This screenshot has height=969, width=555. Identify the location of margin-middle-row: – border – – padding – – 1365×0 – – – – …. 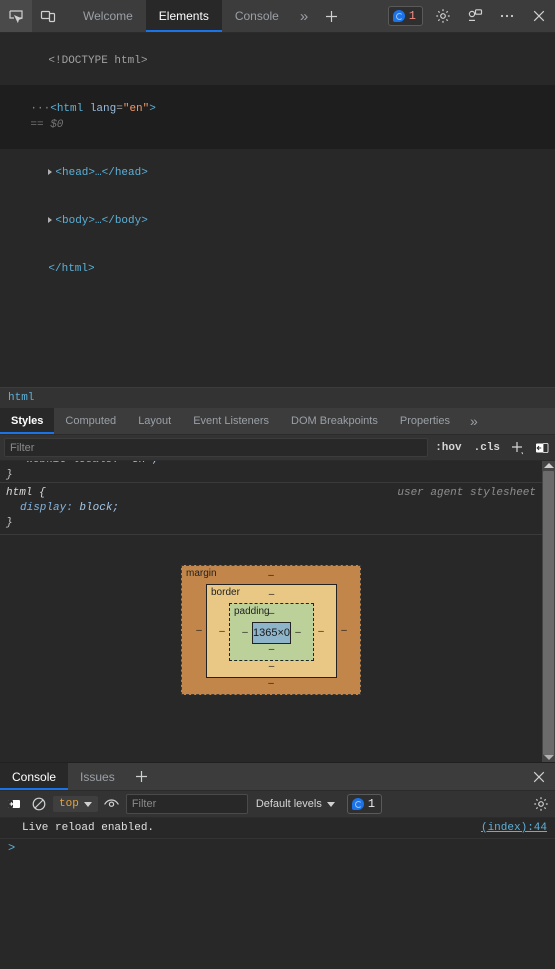
(271, 630).